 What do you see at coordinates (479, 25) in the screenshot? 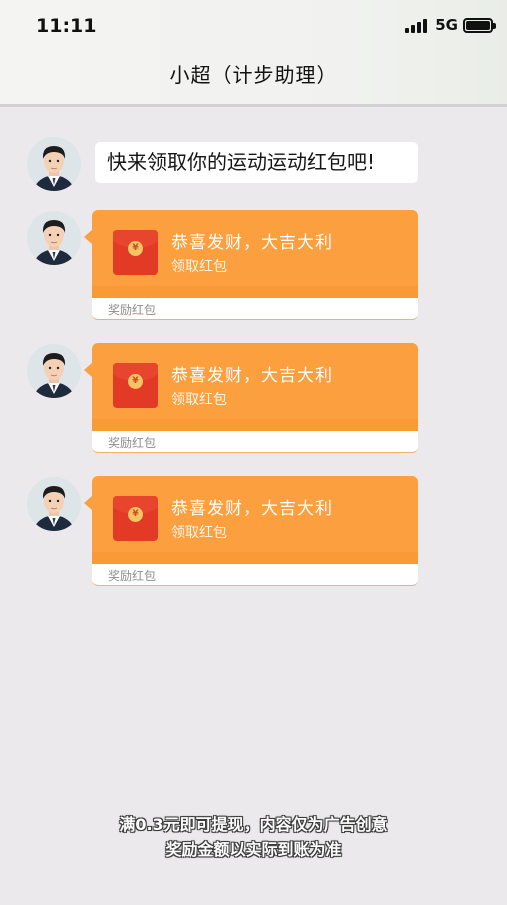
I see `battery-full-icon` at bounding box center [479, 25].